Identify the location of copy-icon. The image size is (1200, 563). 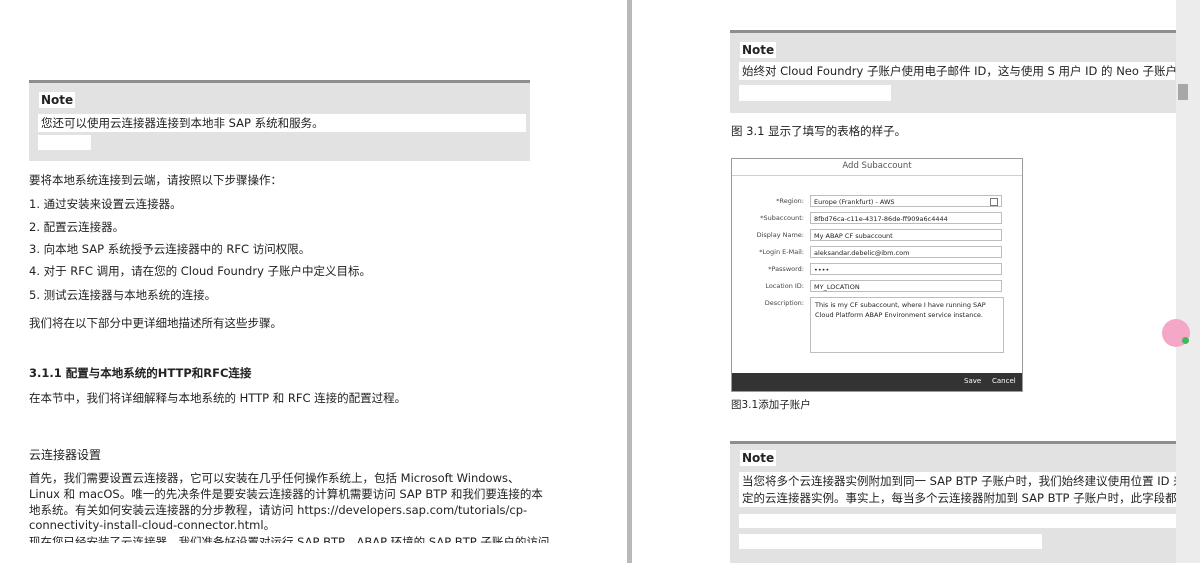
(994, 202).